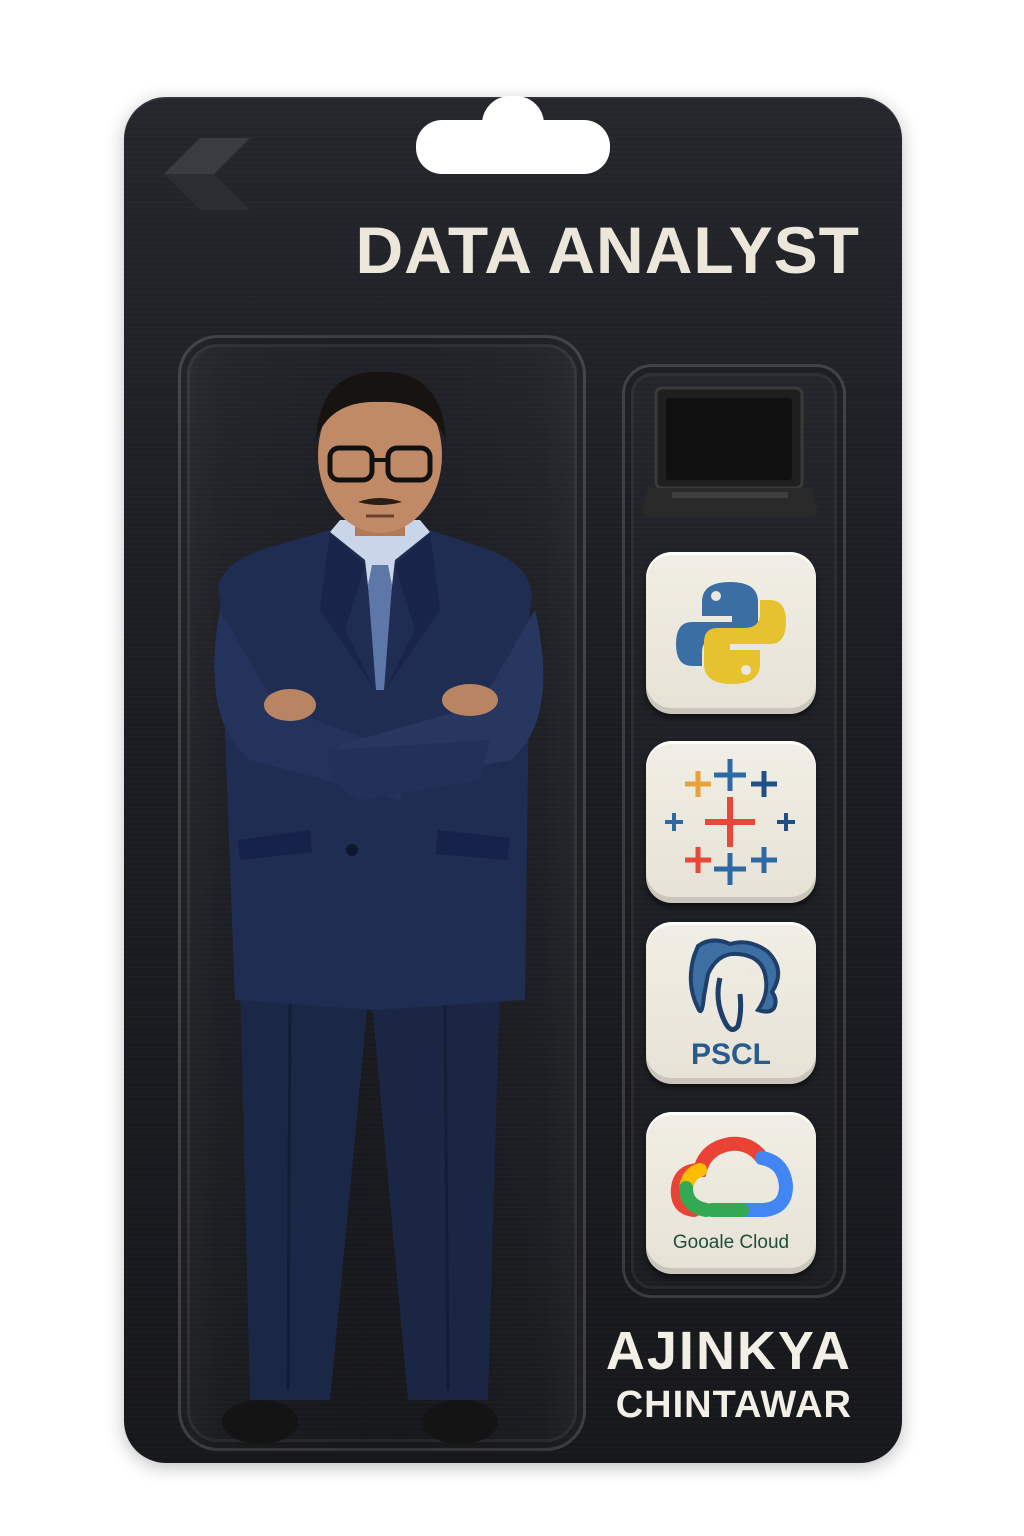 The image size is (1024, 1536). I want to click on laptop-icon, so click(730, 451).